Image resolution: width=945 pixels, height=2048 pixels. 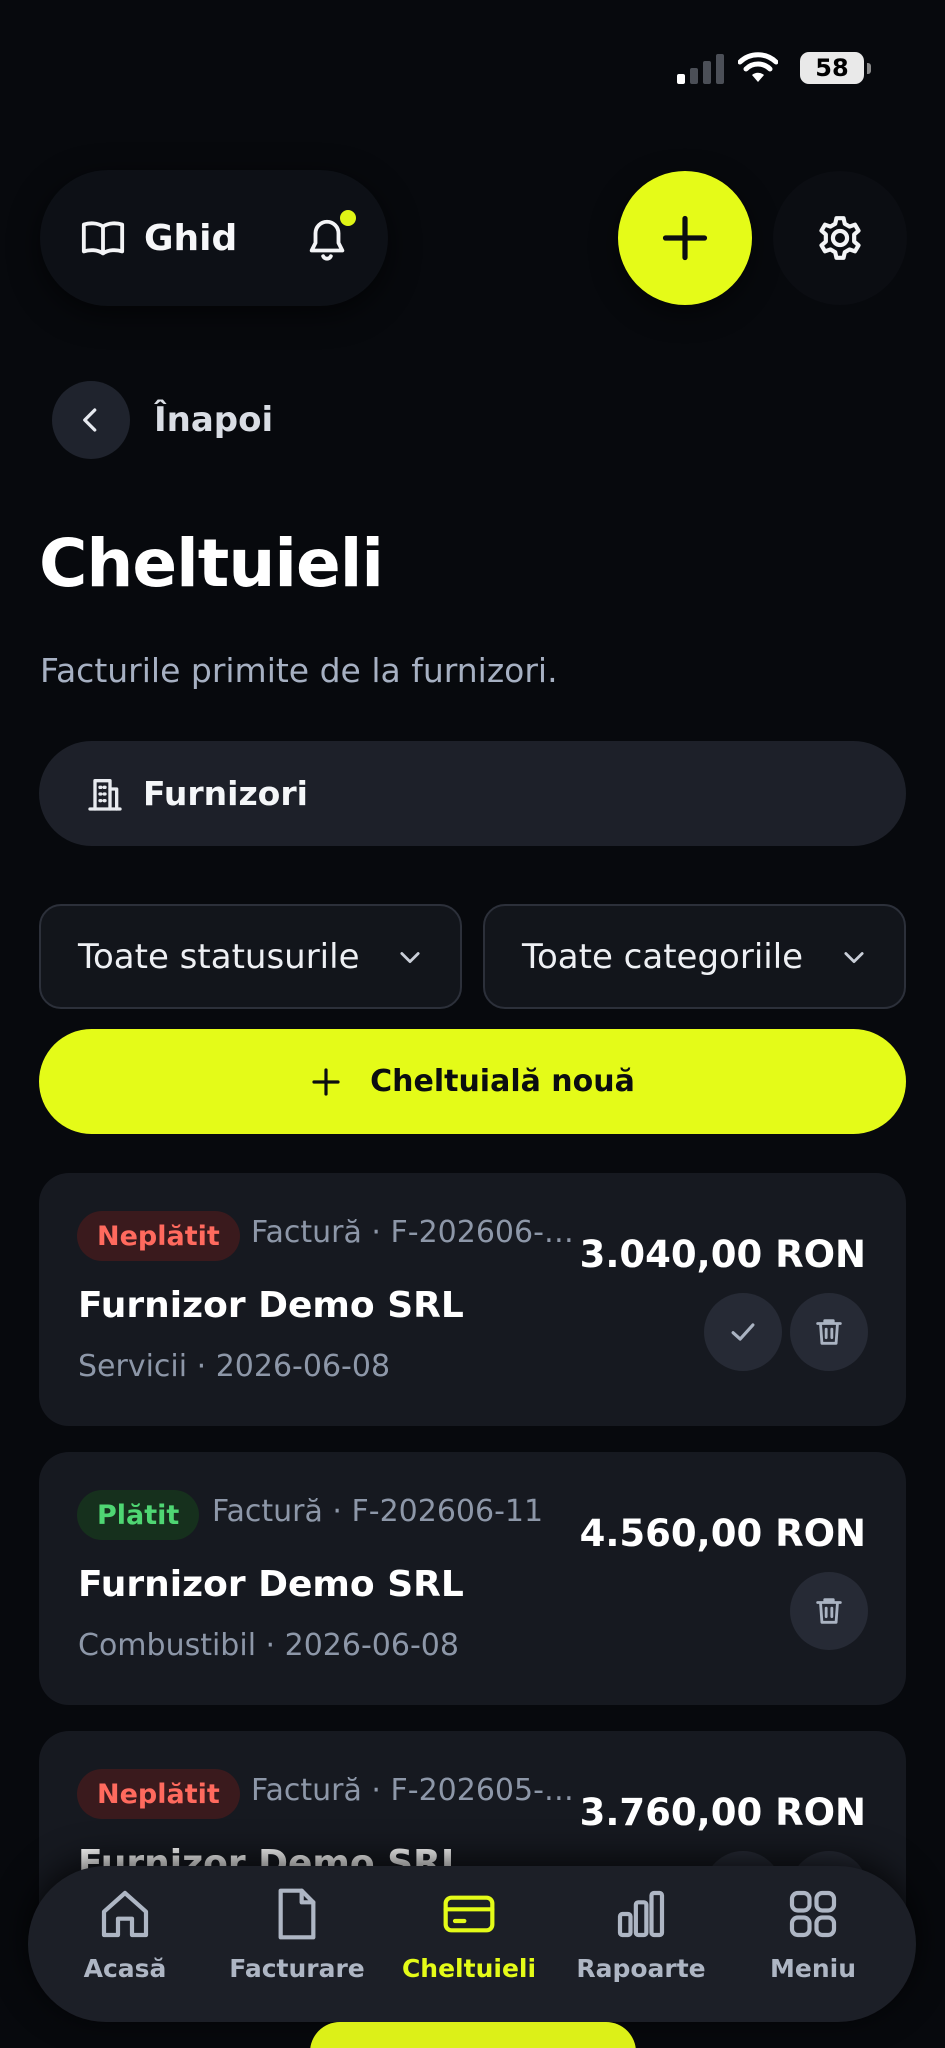 I want to click on bar-chart-icon, so click(x=641, y=1914).